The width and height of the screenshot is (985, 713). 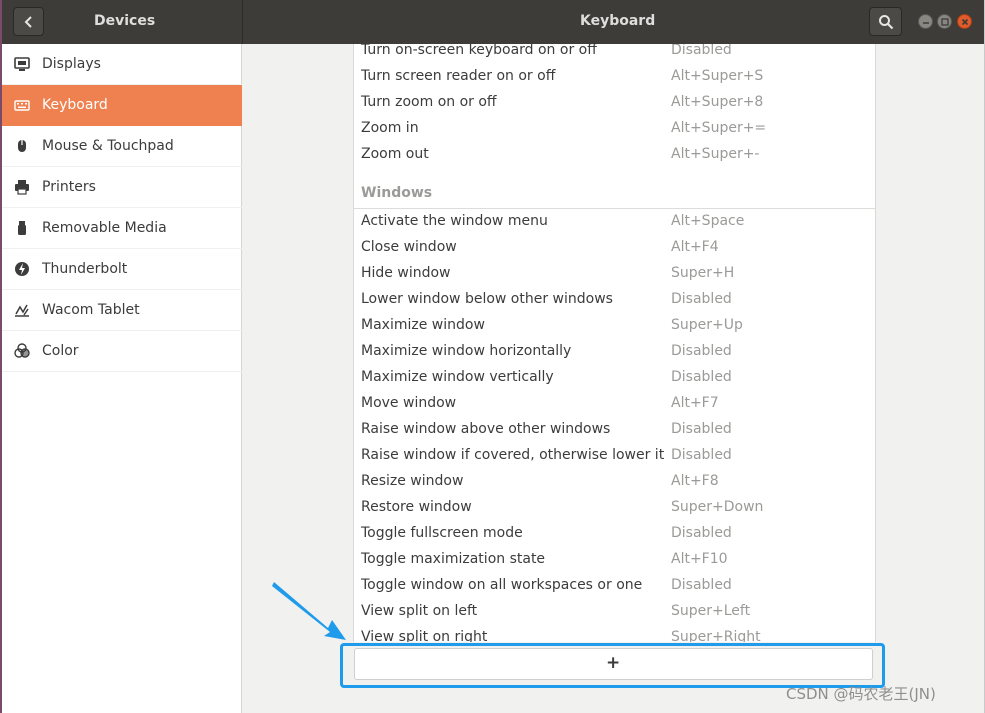 I want to click on arrow-annotation-icon, so click(x=309, y=611).